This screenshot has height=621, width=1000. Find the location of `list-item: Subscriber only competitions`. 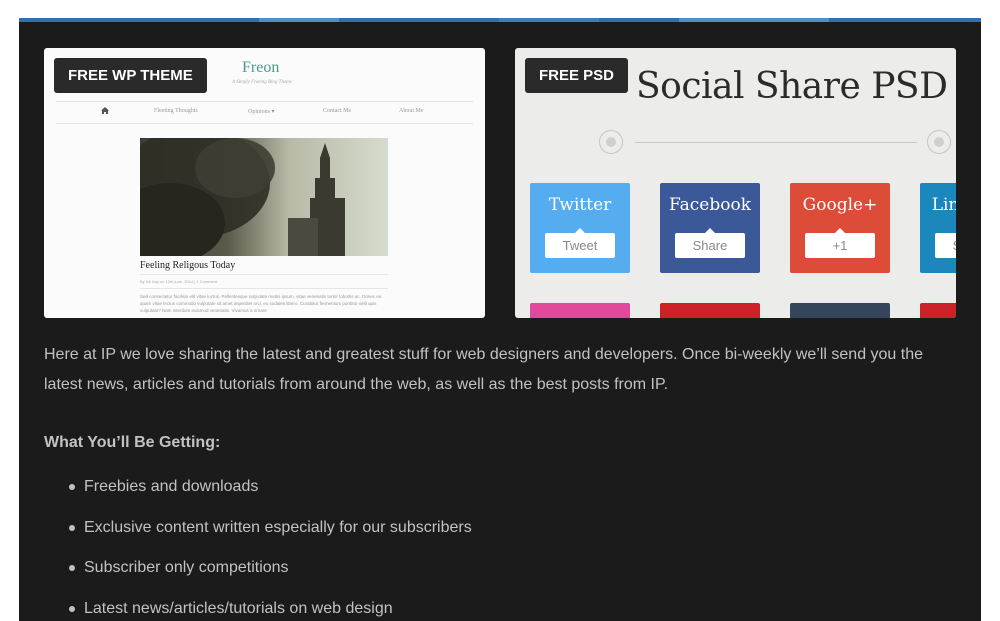

list-item: Subscriber only competitions is located at coordinates (270, 575).